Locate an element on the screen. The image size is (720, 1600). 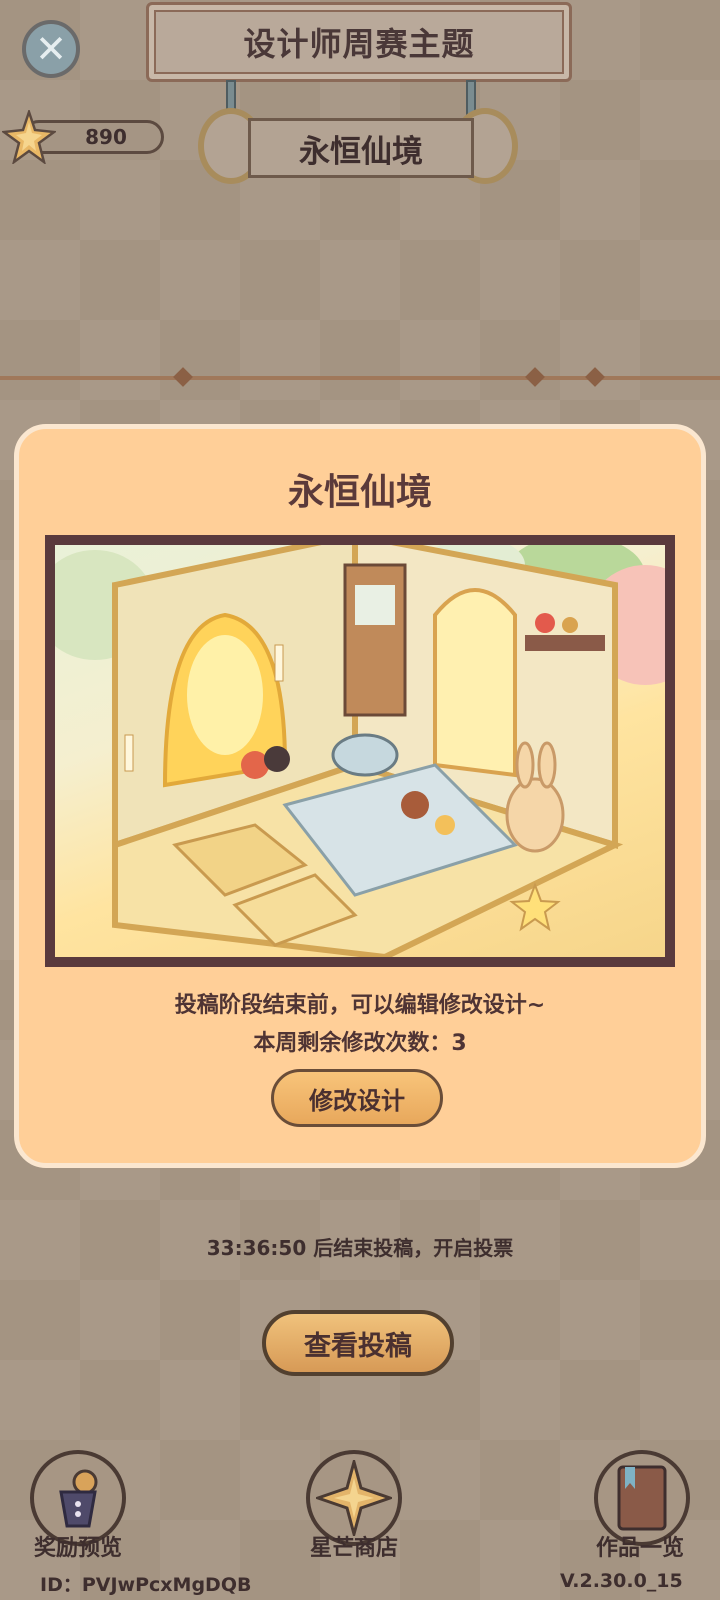
view-submissions-button: 查看投稿 is located at coordinates (358, 1343).